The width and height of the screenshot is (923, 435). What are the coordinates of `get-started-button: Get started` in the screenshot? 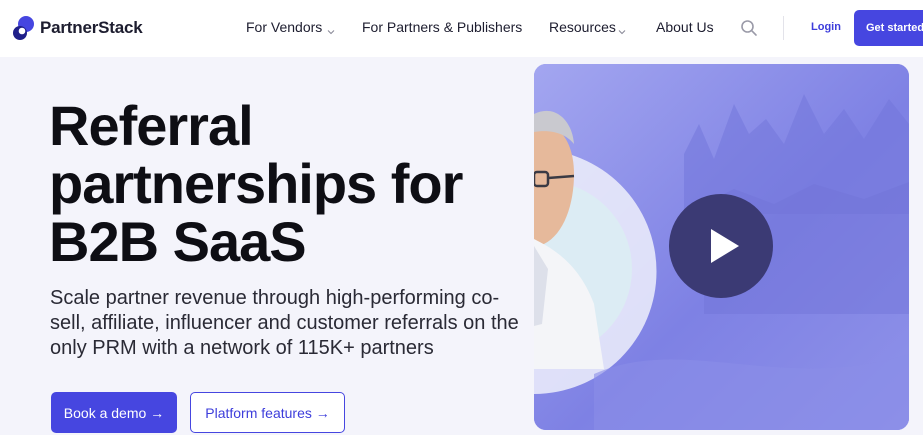 It's located at (888, 28).